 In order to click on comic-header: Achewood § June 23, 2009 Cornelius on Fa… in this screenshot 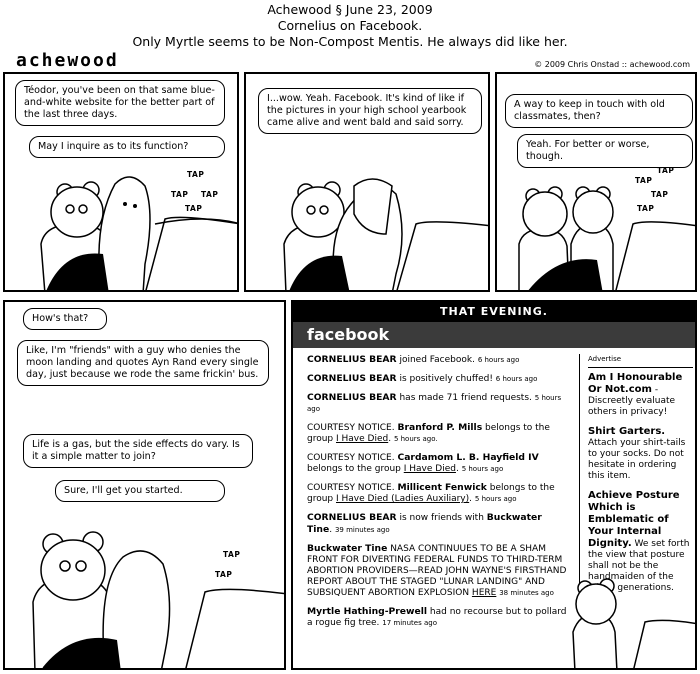, I will do `click(350, 26)`.